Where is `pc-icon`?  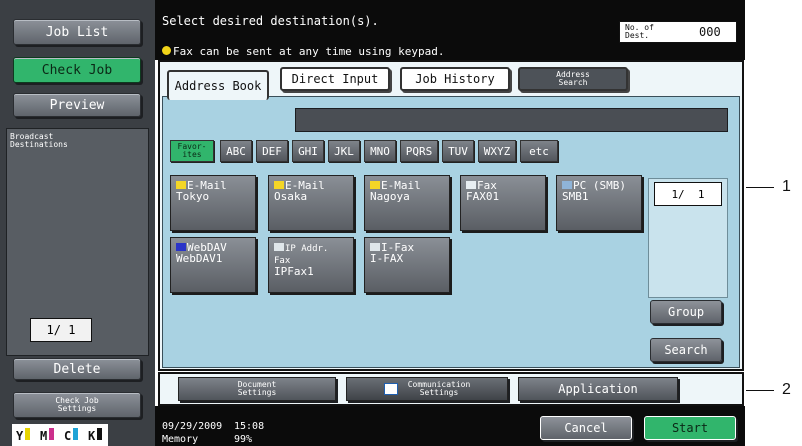 pc-icon is located at coordinates (567, 185).